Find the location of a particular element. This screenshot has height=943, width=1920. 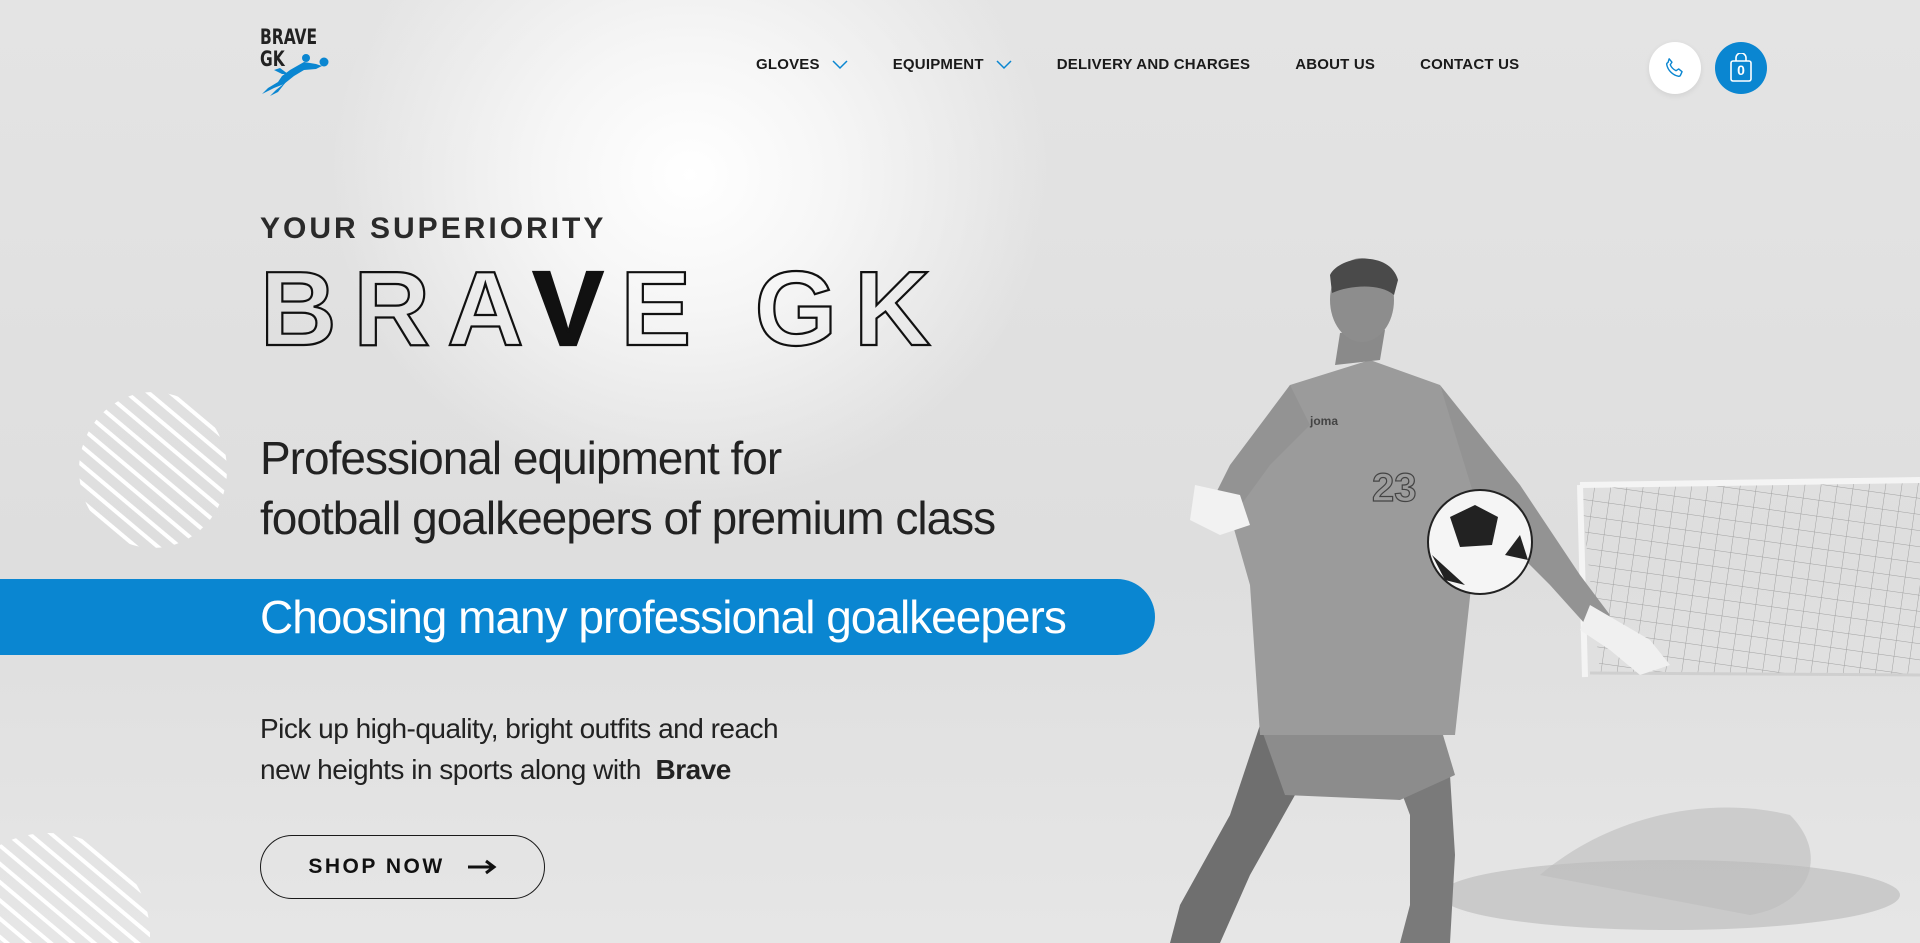

nav-item-about: ABOUT US is located at coordinates (1335, 64).